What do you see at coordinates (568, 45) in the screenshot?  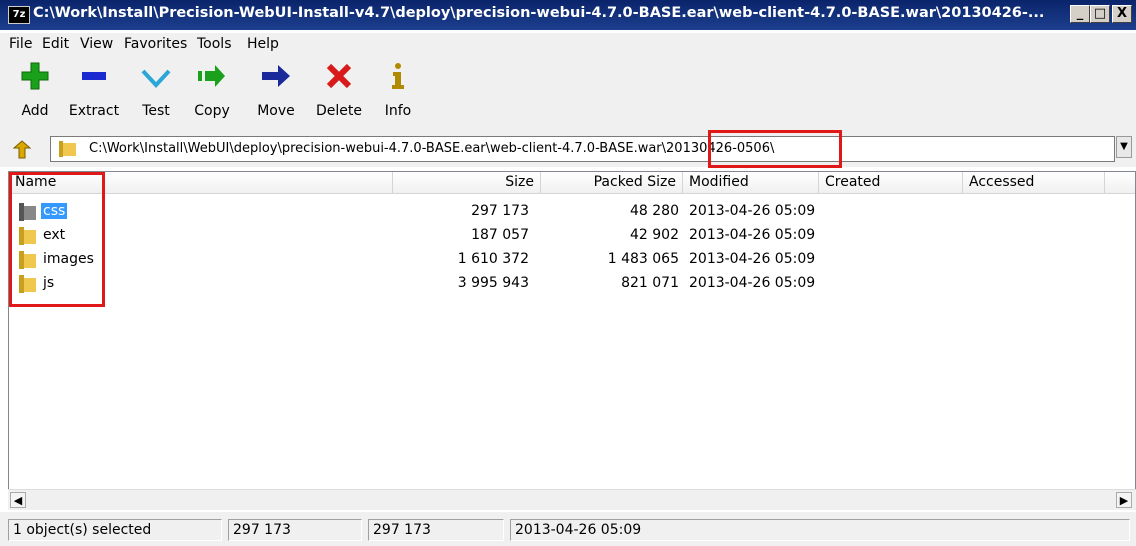 I see `menu-bar: File Edit View Favorites Tools Help` at bounding box center [568, 45].